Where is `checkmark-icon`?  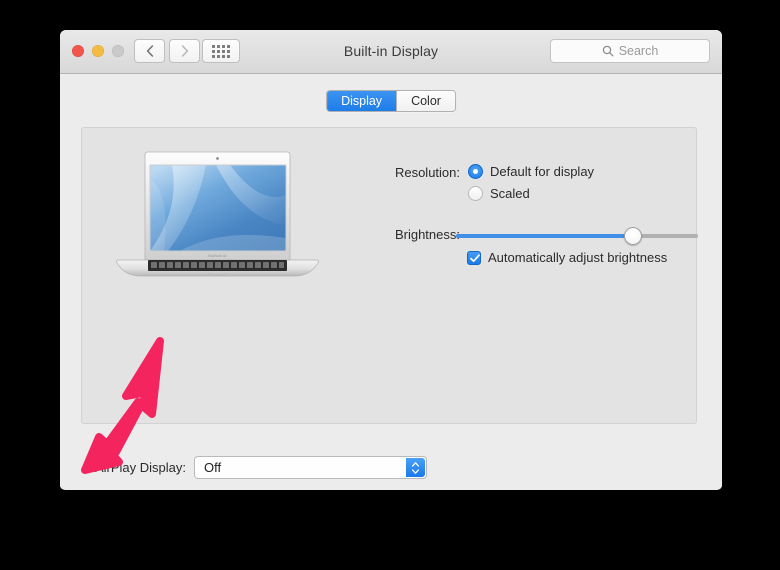 checkmark-icon is located at coordinates (475, 258).